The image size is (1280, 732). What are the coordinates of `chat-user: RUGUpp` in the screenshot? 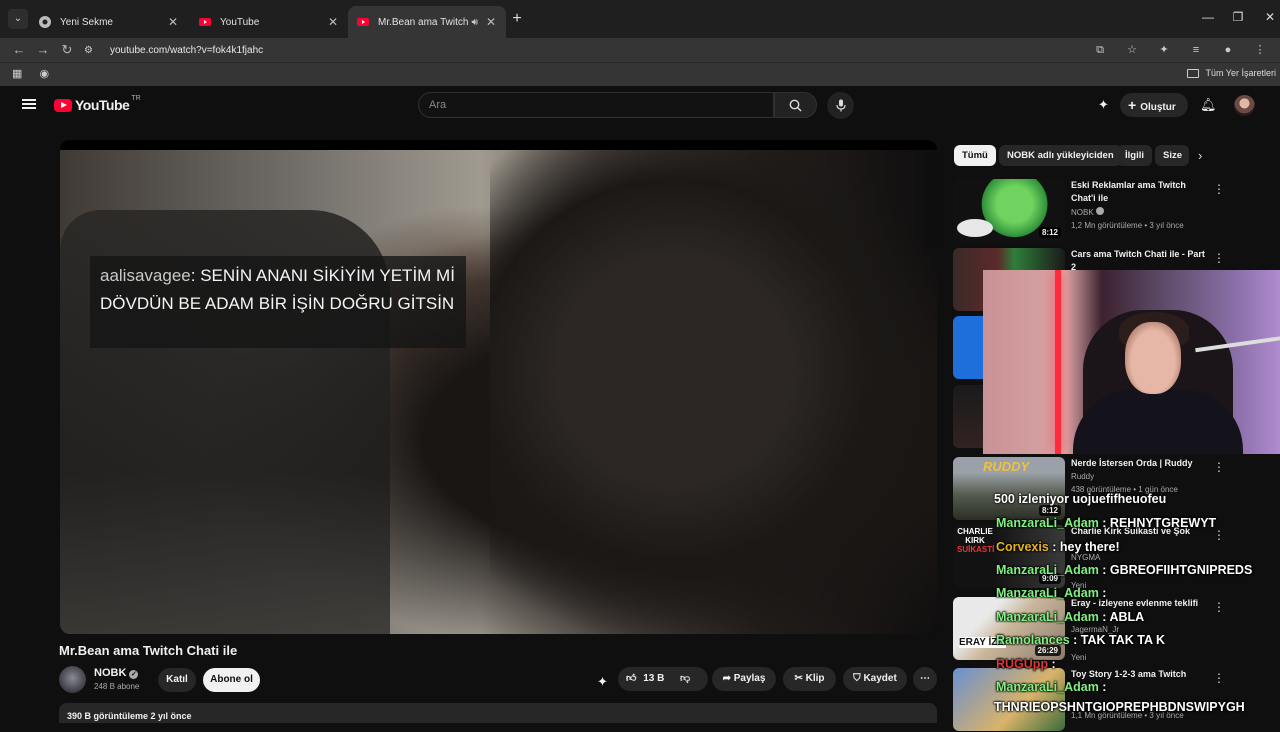 It's located at (1022, 664).